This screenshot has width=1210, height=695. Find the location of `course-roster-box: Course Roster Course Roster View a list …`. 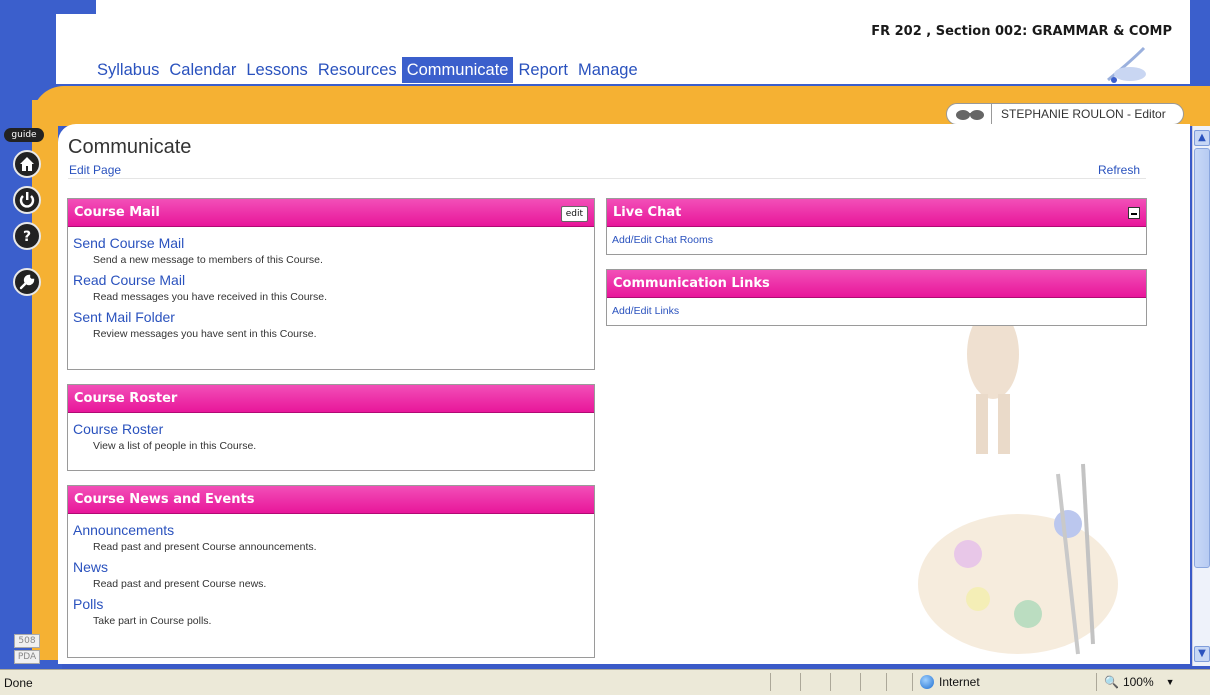

course-roster-box: Course Roster Course Roster View a list … is located at coordinates (331, 427).